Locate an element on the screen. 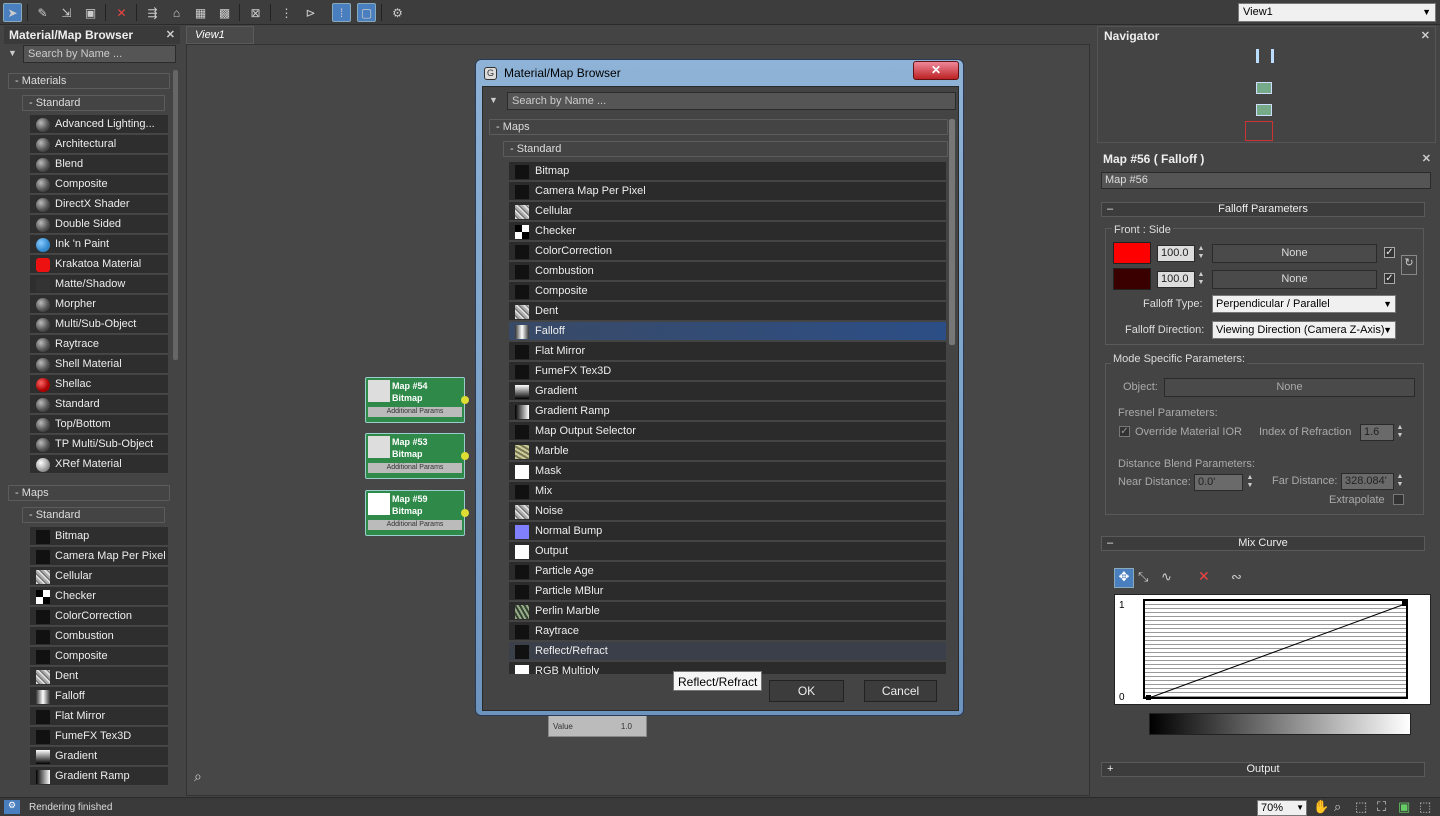 Image resolution: width=1440 pixels, height=816 pixels. layout-all-icon: ▦ is located at coordinates (200, 12).